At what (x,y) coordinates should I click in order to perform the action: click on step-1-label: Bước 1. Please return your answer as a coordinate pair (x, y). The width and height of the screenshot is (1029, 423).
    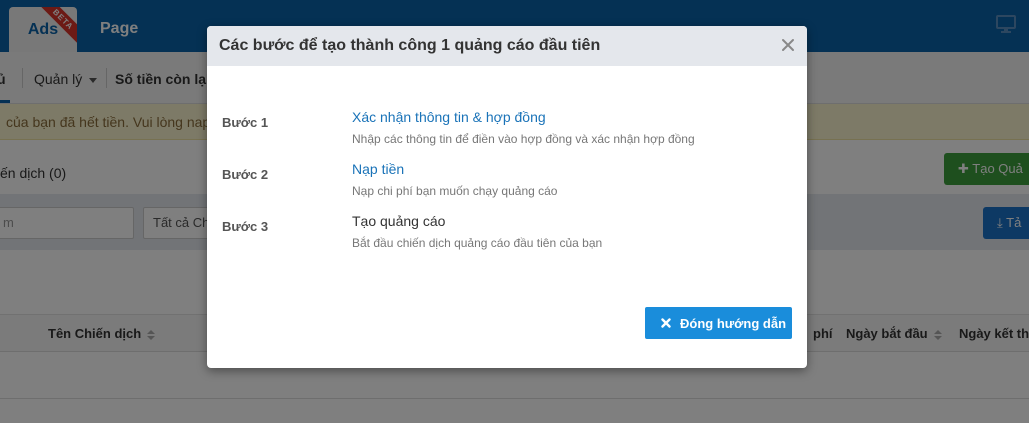
    Looking at the image, I should click on (245, 122).